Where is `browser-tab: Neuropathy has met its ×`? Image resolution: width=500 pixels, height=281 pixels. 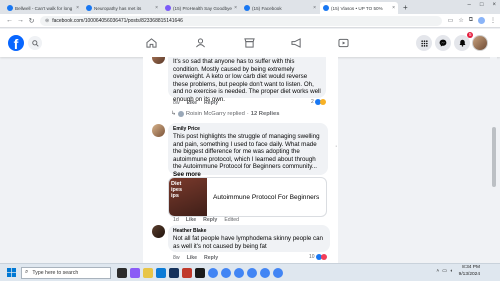 browser-tab: Neuropathy has met its × is located at coordinates (122, 8).